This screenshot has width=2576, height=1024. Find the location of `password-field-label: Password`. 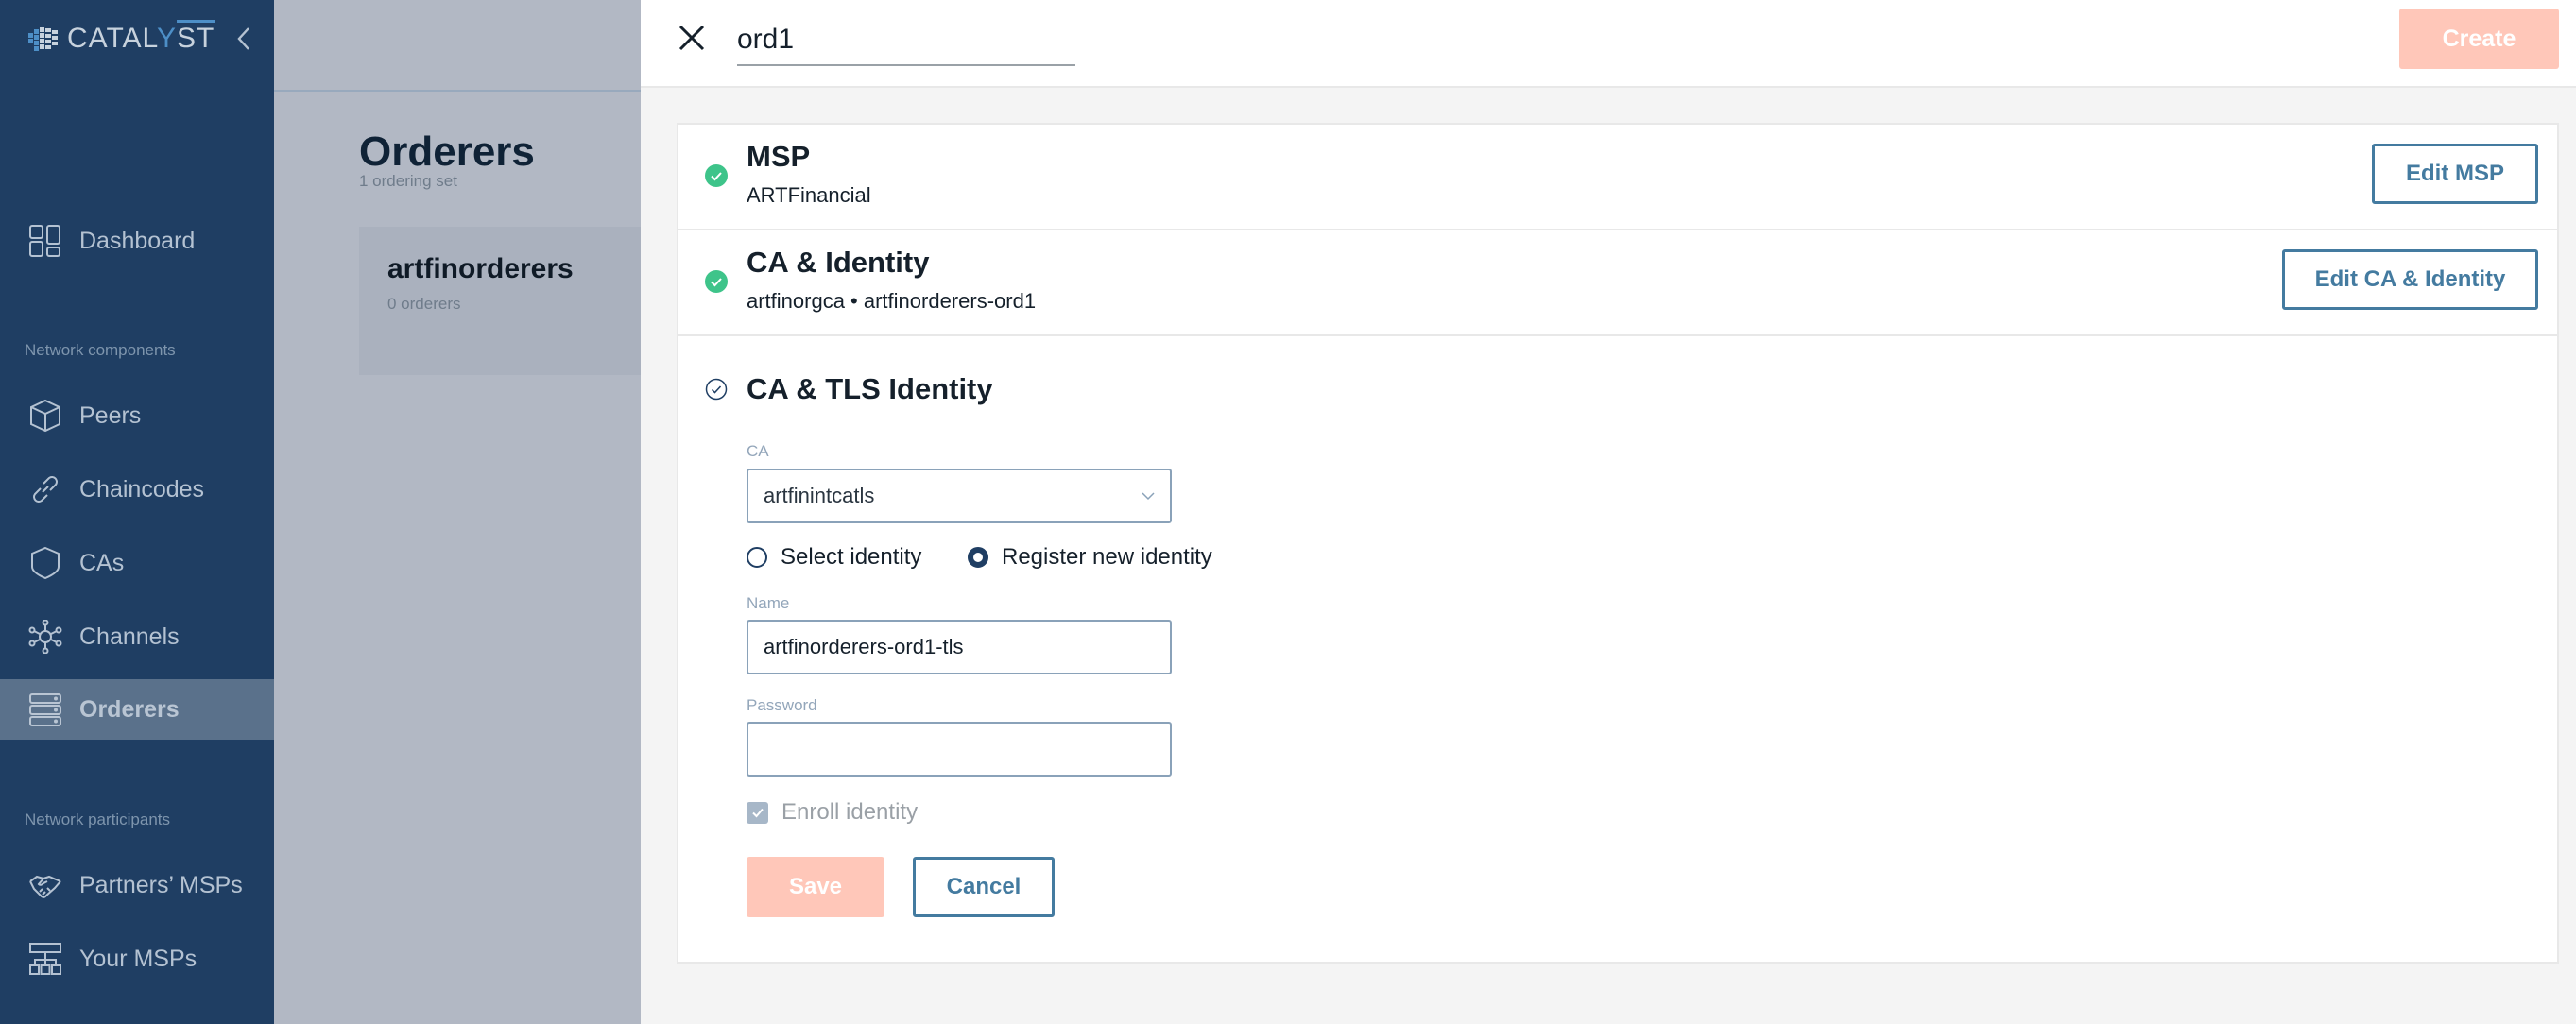

password-field-label: Password is located at coordinates (782, 705).